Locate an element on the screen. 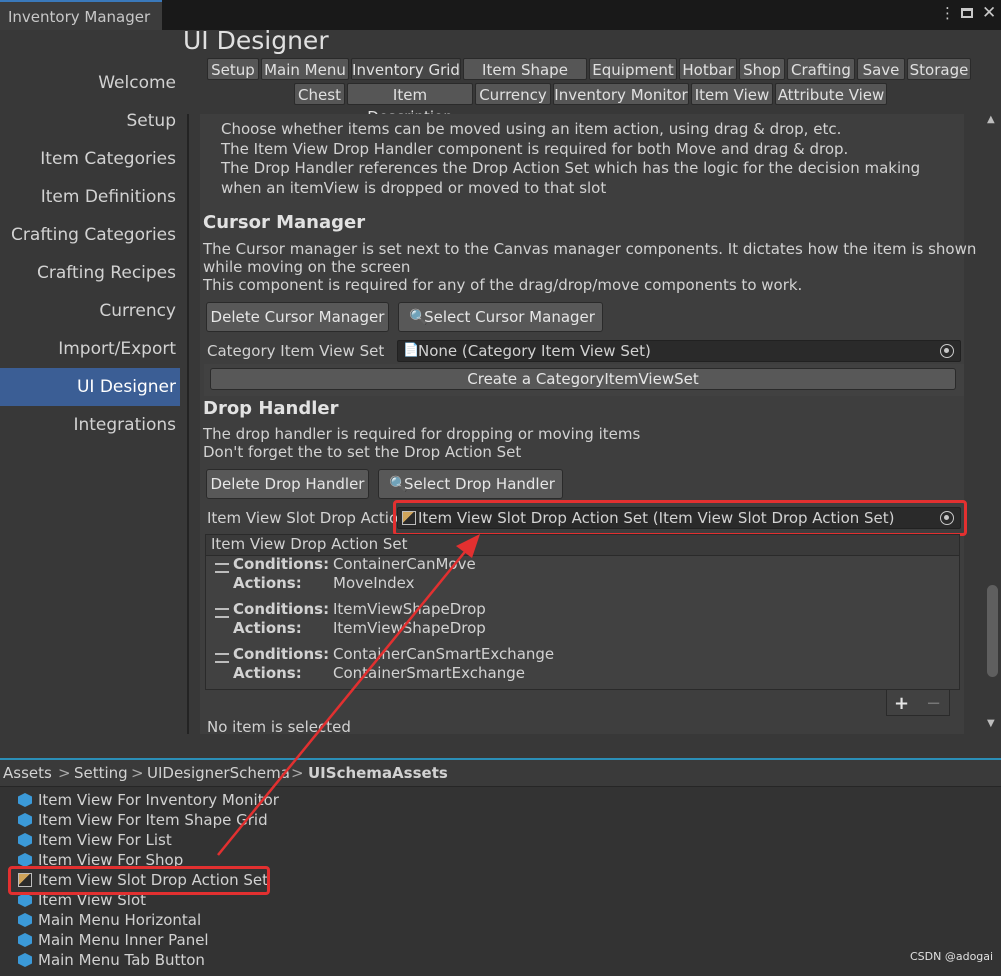 This screenshot has width=1001, height=976. add-item-button: + is located at coordinates (901, 703).